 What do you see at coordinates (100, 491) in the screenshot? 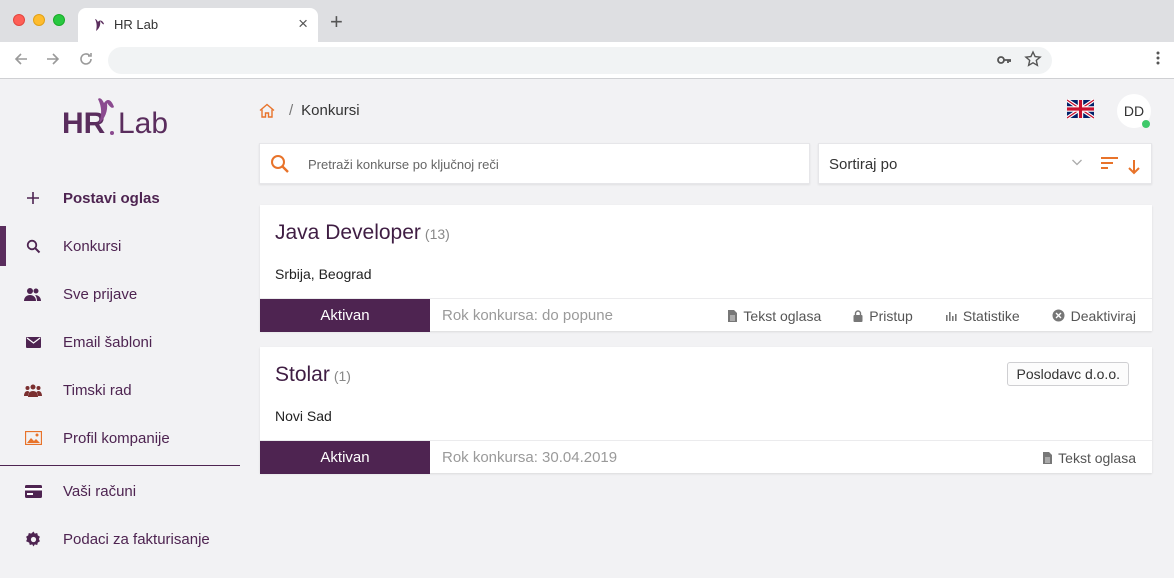
I see `sidebar-item-label: Vaši računi` at bounding box center [100, 491].